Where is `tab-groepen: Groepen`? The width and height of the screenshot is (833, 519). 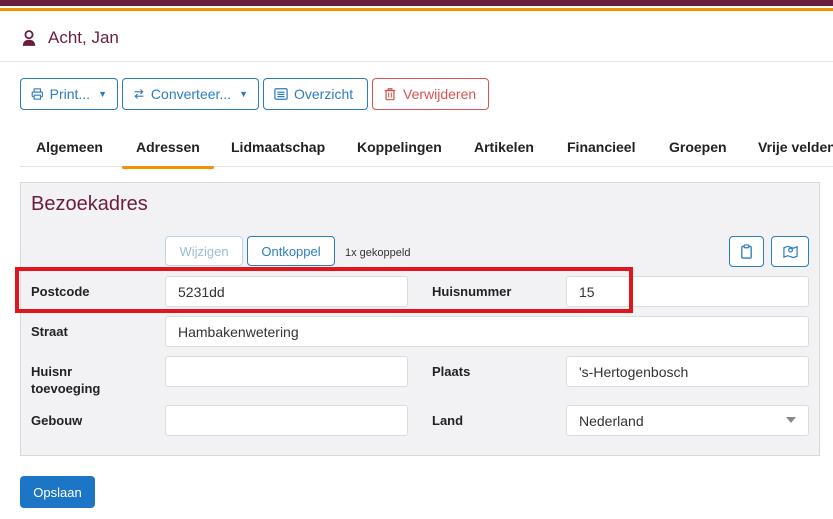 tab-groepen: Groepen is located at coordinates (698, 147).